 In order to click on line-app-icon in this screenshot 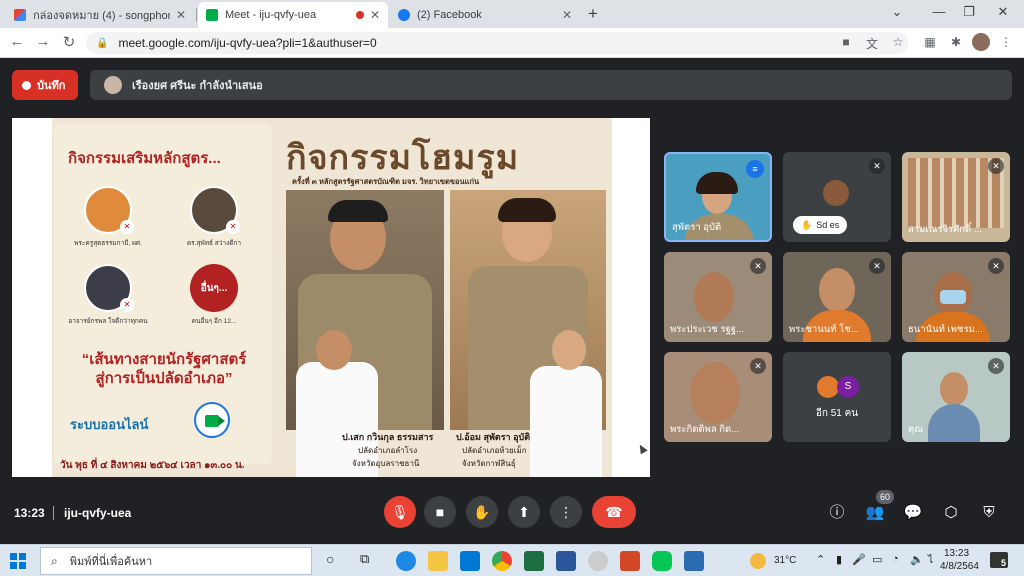, I will do `click(662, 561)`.